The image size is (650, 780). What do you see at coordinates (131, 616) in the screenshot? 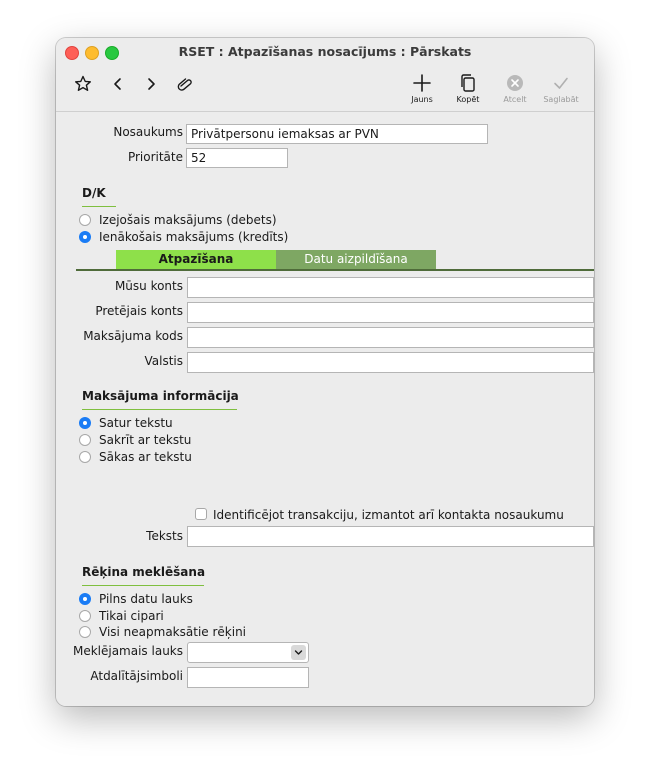
I see `radio-digits-only-label: Tikai cipari` at bounding box center [131, 616].